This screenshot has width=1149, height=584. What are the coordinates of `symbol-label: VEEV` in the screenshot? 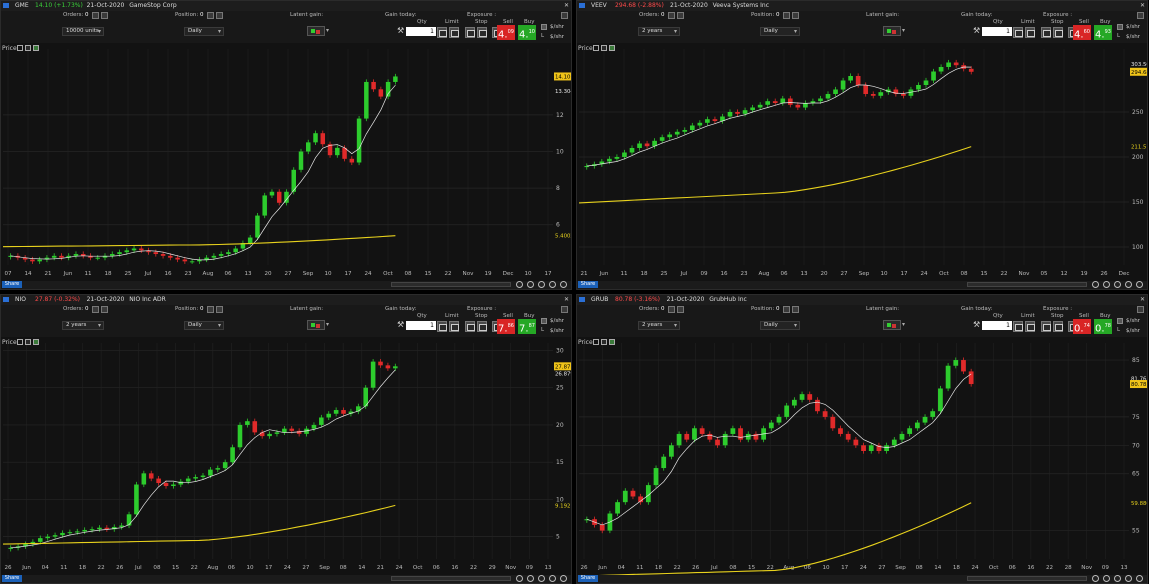 It's located at (599, 6).